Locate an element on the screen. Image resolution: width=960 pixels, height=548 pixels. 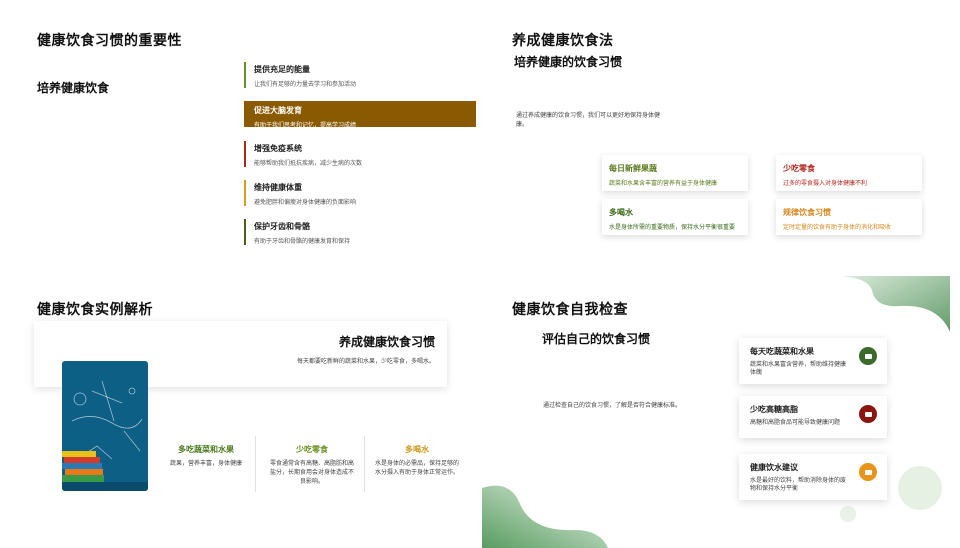
example-item: 多喝水 水是身体的必需品，保持足够的水分摄入有助于身体正常运作。 is located at coordinates (417, 460).